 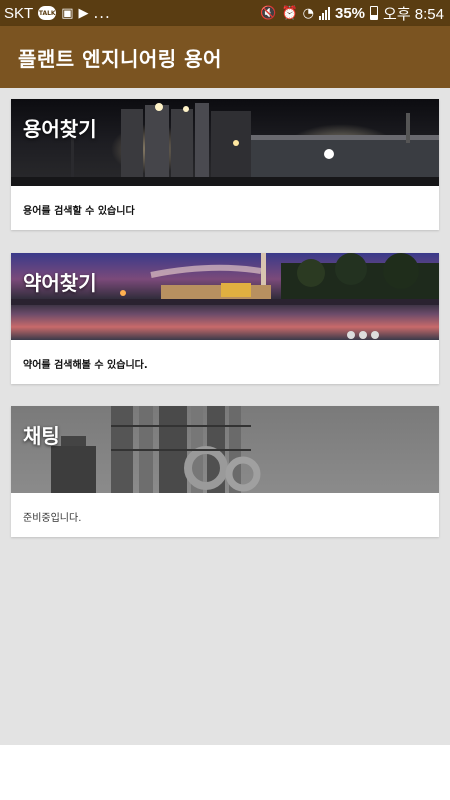 What do you see at coordinates (308, 13) in the screenshot?
I see `wifi-icon: ◔` at bounding box center [308, 13].